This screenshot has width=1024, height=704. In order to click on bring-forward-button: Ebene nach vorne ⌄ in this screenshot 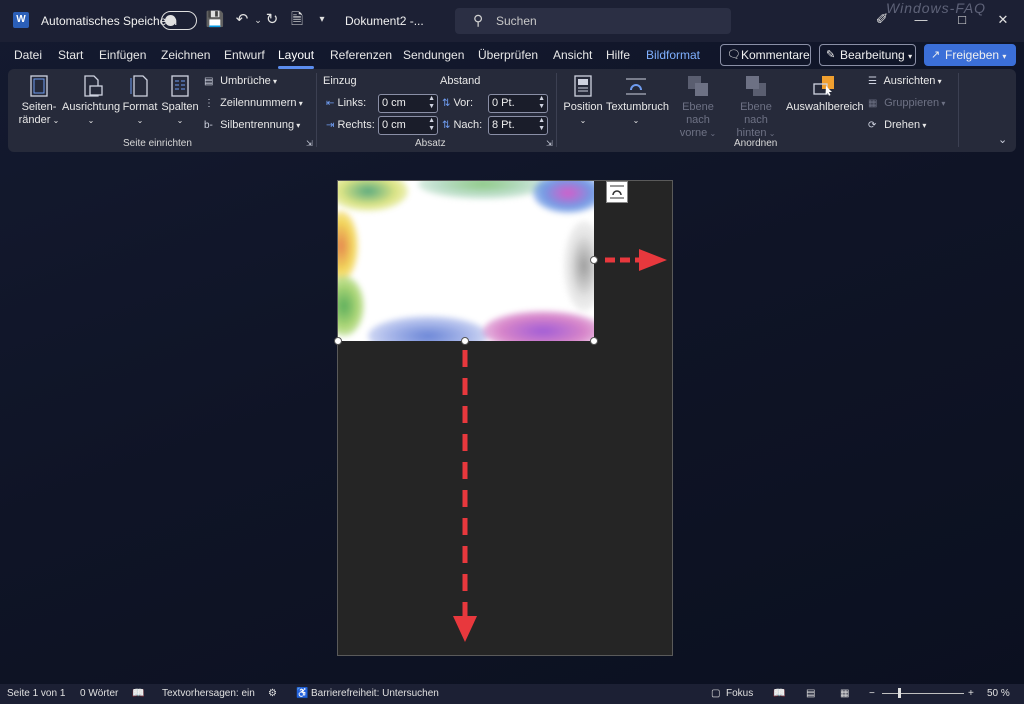, I will do `click(698, 107)`.